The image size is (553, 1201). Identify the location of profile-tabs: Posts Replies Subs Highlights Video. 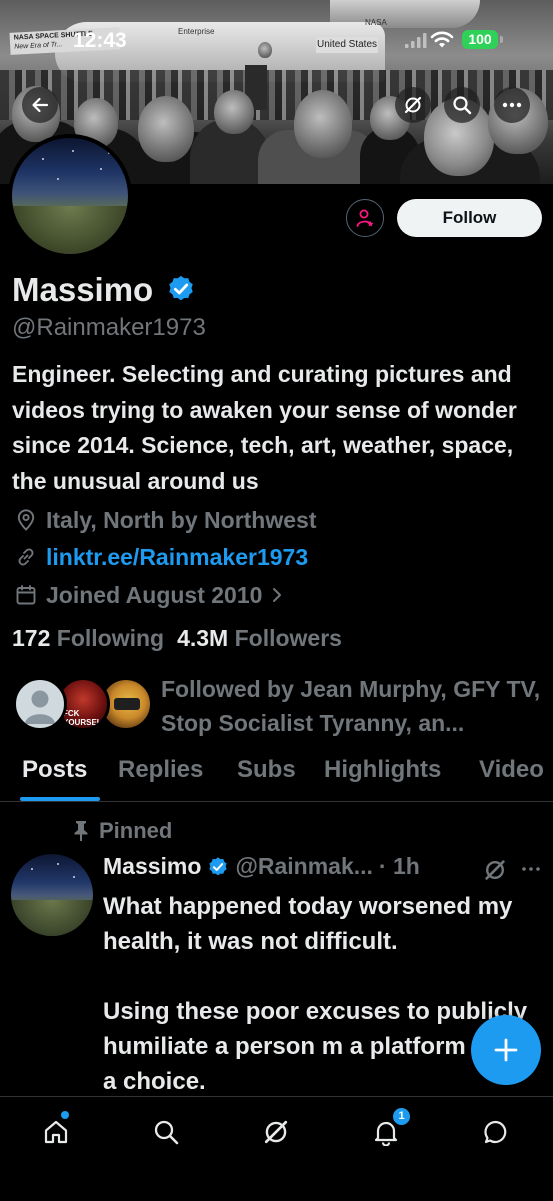
(276, 778).